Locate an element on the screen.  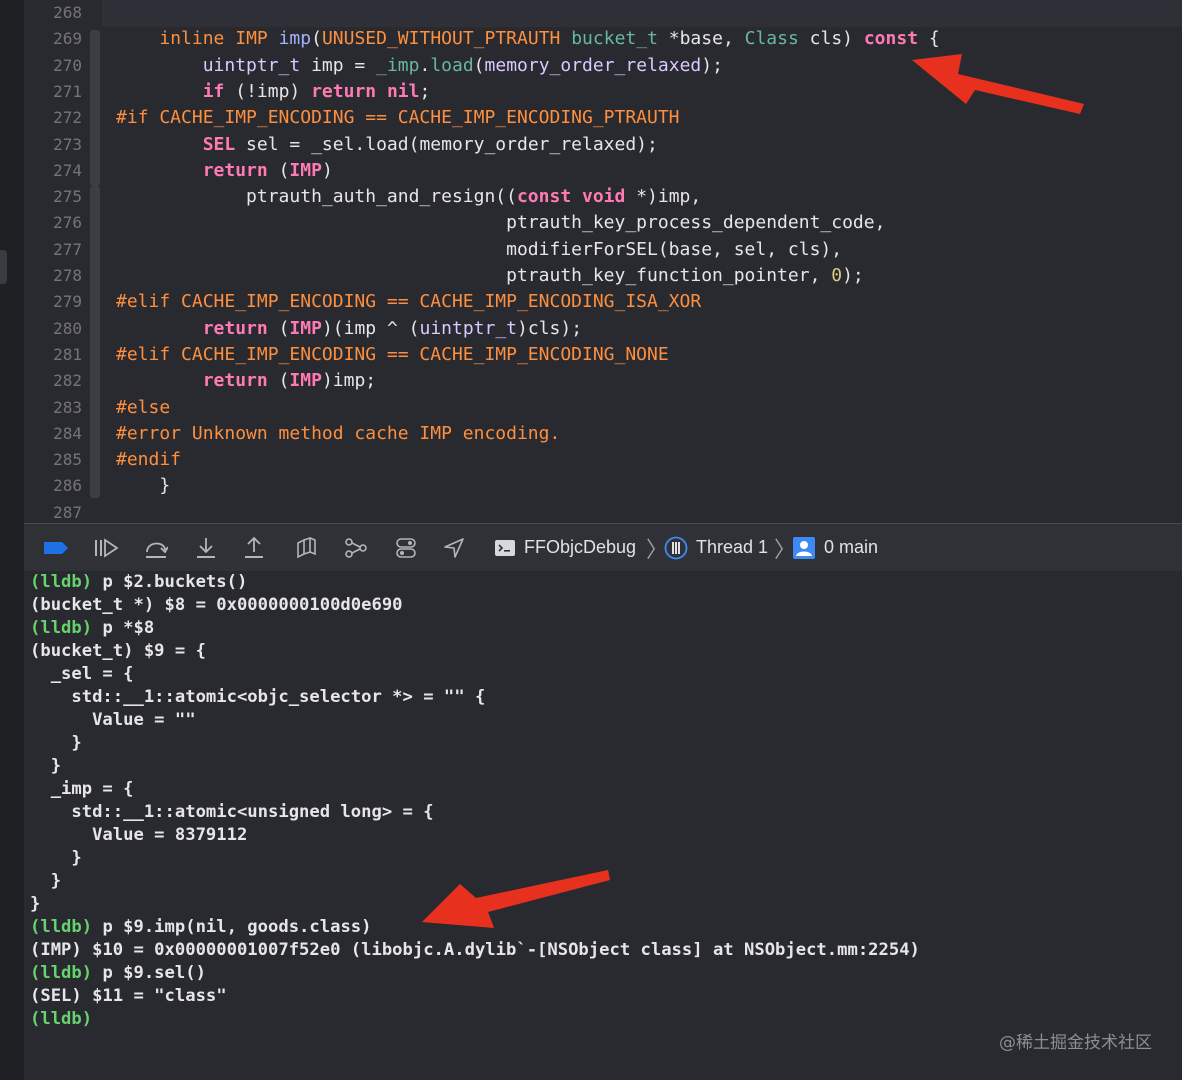
simulate-location-icon is located at coordinates (454, 547).